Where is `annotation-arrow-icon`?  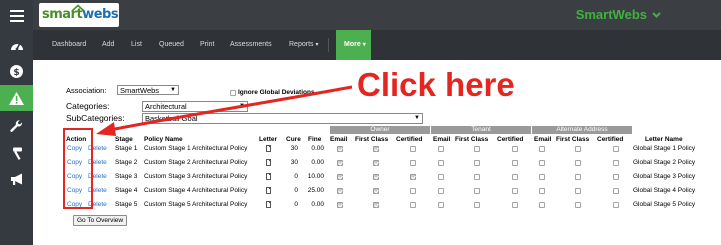
annotation-arrow-icon is located at coordinates (224, 110).